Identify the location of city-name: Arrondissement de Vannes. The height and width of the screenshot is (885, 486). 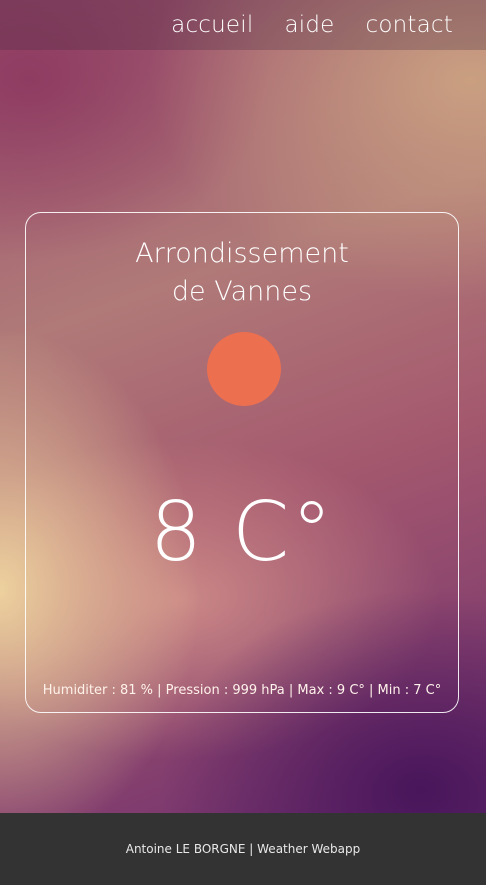
(242, 273).